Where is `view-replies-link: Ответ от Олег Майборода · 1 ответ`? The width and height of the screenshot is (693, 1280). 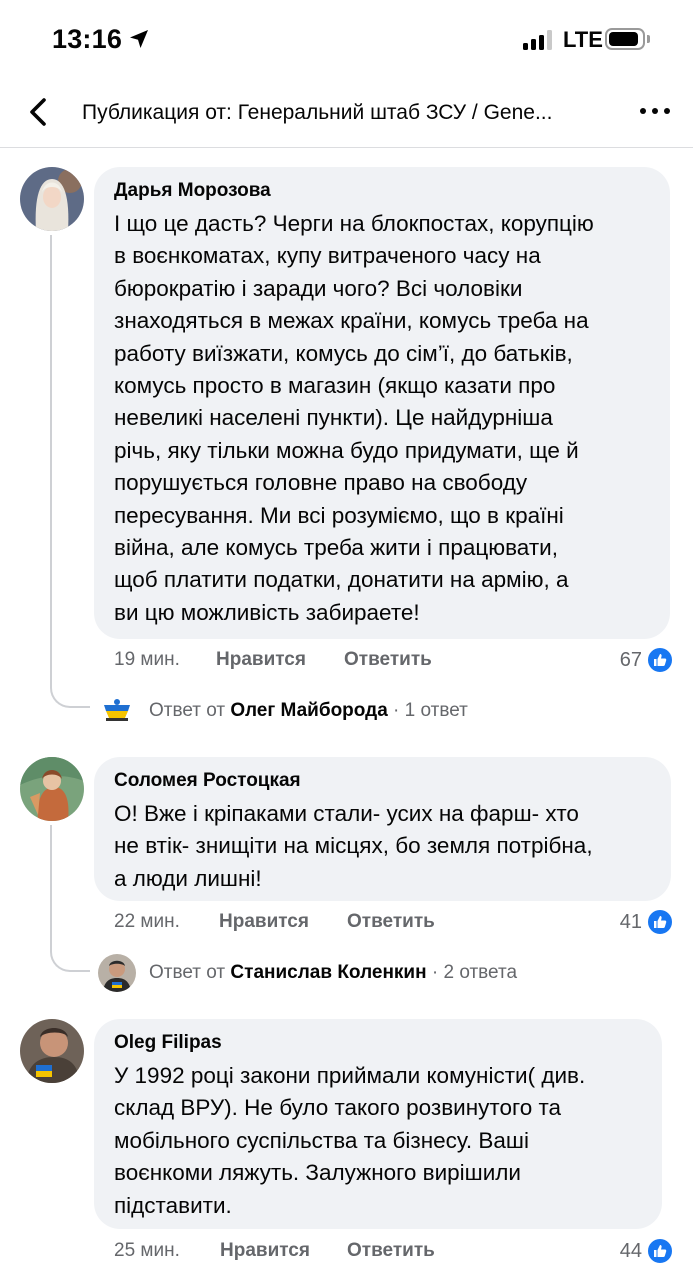 view-replies-link: Ответ от Олег Майборода · 1 ответ is located at coordinates (308, 711).